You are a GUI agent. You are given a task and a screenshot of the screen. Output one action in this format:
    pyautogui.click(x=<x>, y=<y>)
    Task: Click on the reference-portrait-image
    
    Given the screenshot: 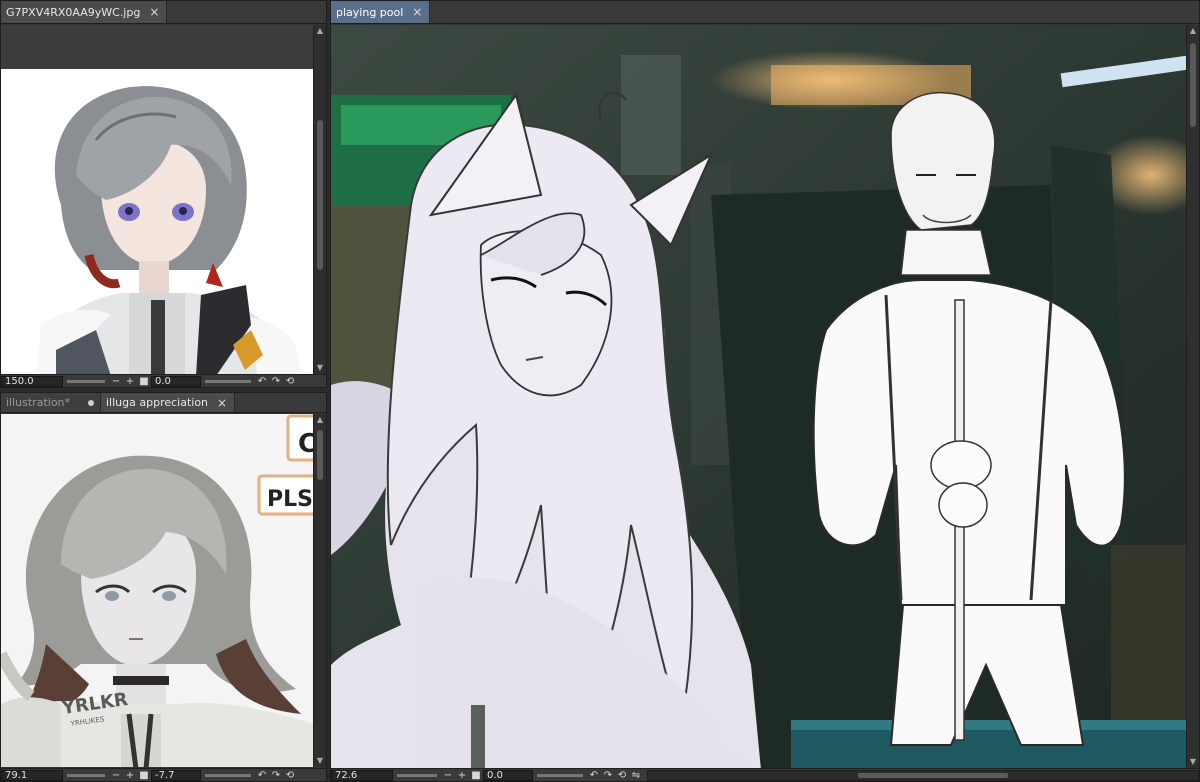 What is the action you would take?
    pyautogui.click(x=157, y=221)
    